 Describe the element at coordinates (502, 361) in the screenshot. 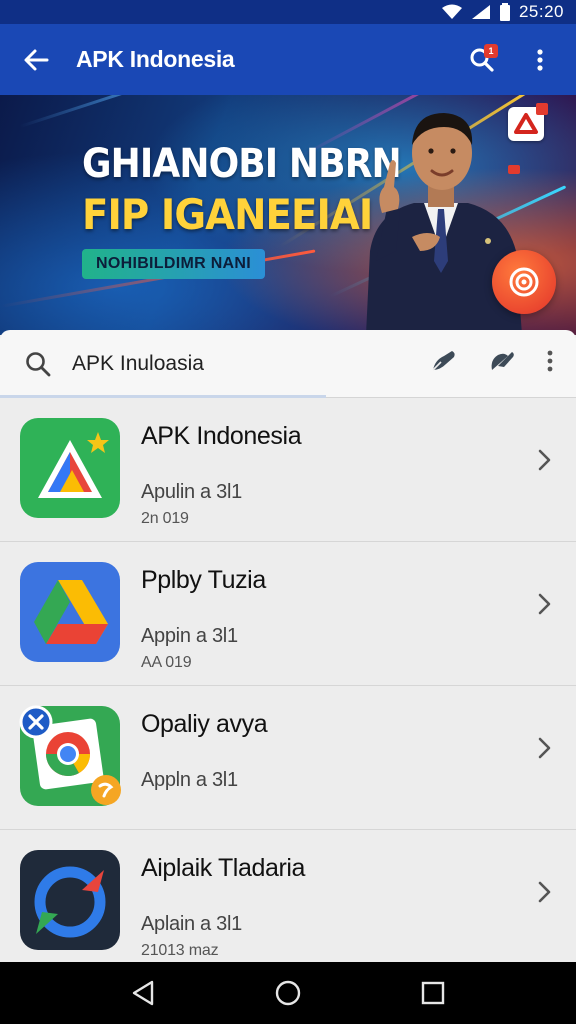

I see `edit-circle-icon` at that location.